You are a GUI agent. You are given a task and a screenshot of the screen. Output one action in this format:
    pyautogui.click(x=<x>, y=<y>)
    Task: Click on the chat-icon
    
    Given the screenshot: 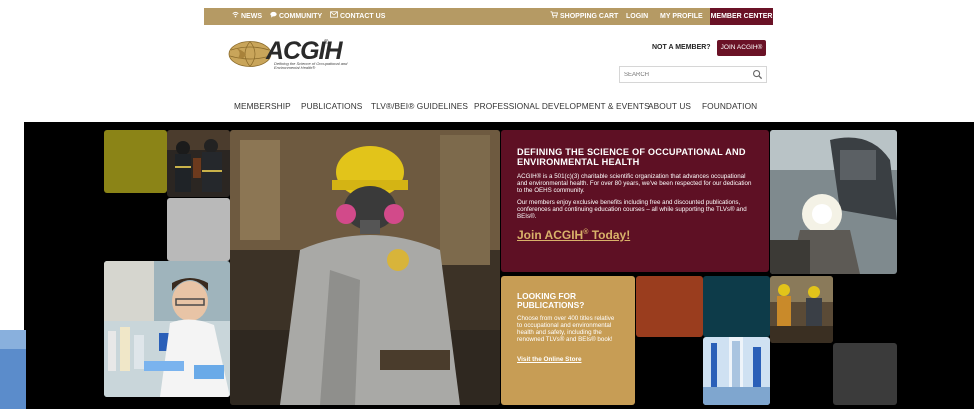 What is the action you would take?
    pyautogui.click(x=273, y=16)
    